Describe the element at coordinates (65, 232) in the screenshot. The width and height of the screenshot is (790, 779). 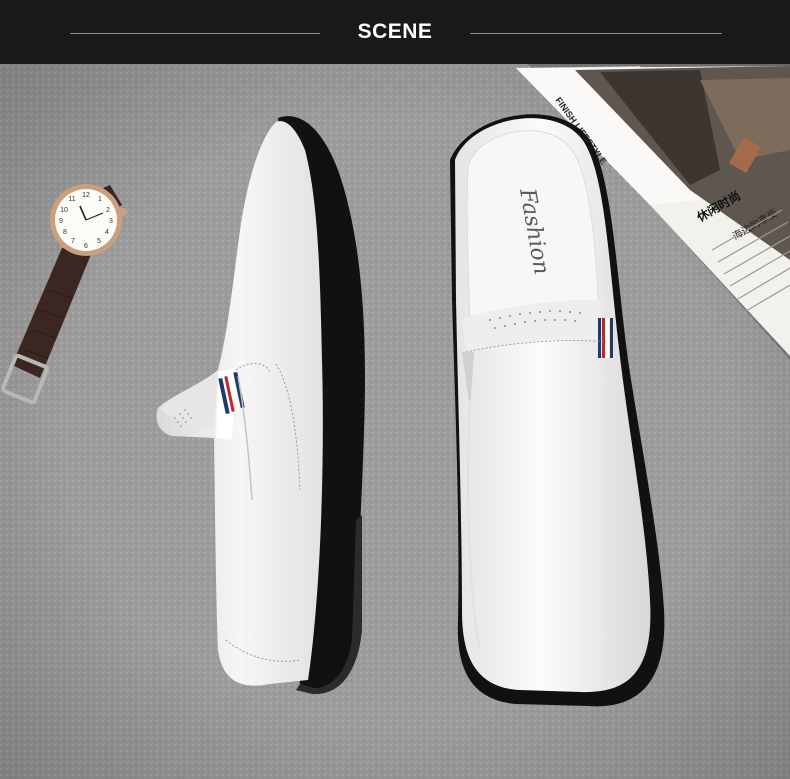
I see `svg-text: 8` at that location.